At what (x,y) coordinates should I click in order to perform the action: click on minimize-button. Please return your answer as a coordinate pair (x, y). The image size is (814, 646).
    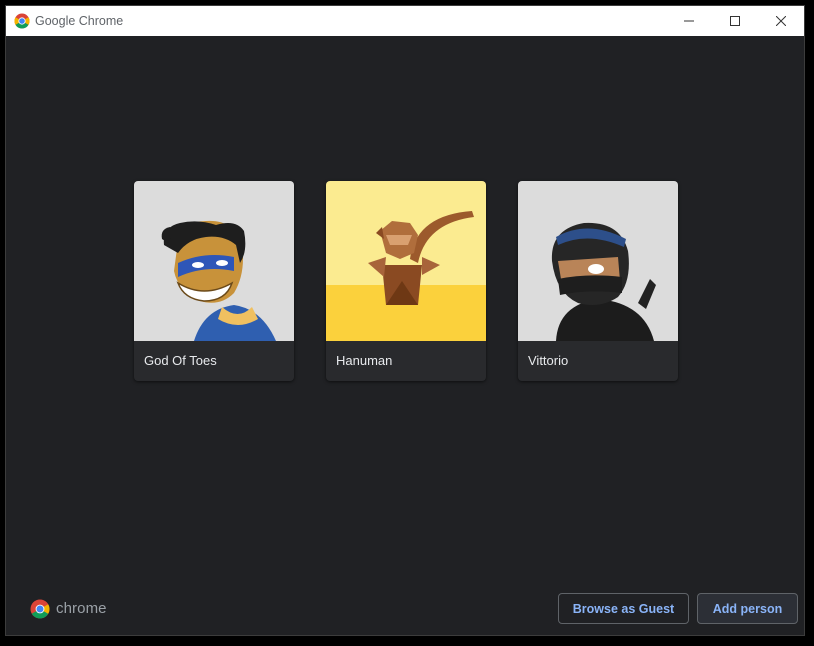
    Looking at the image, I should click on (689, 21).